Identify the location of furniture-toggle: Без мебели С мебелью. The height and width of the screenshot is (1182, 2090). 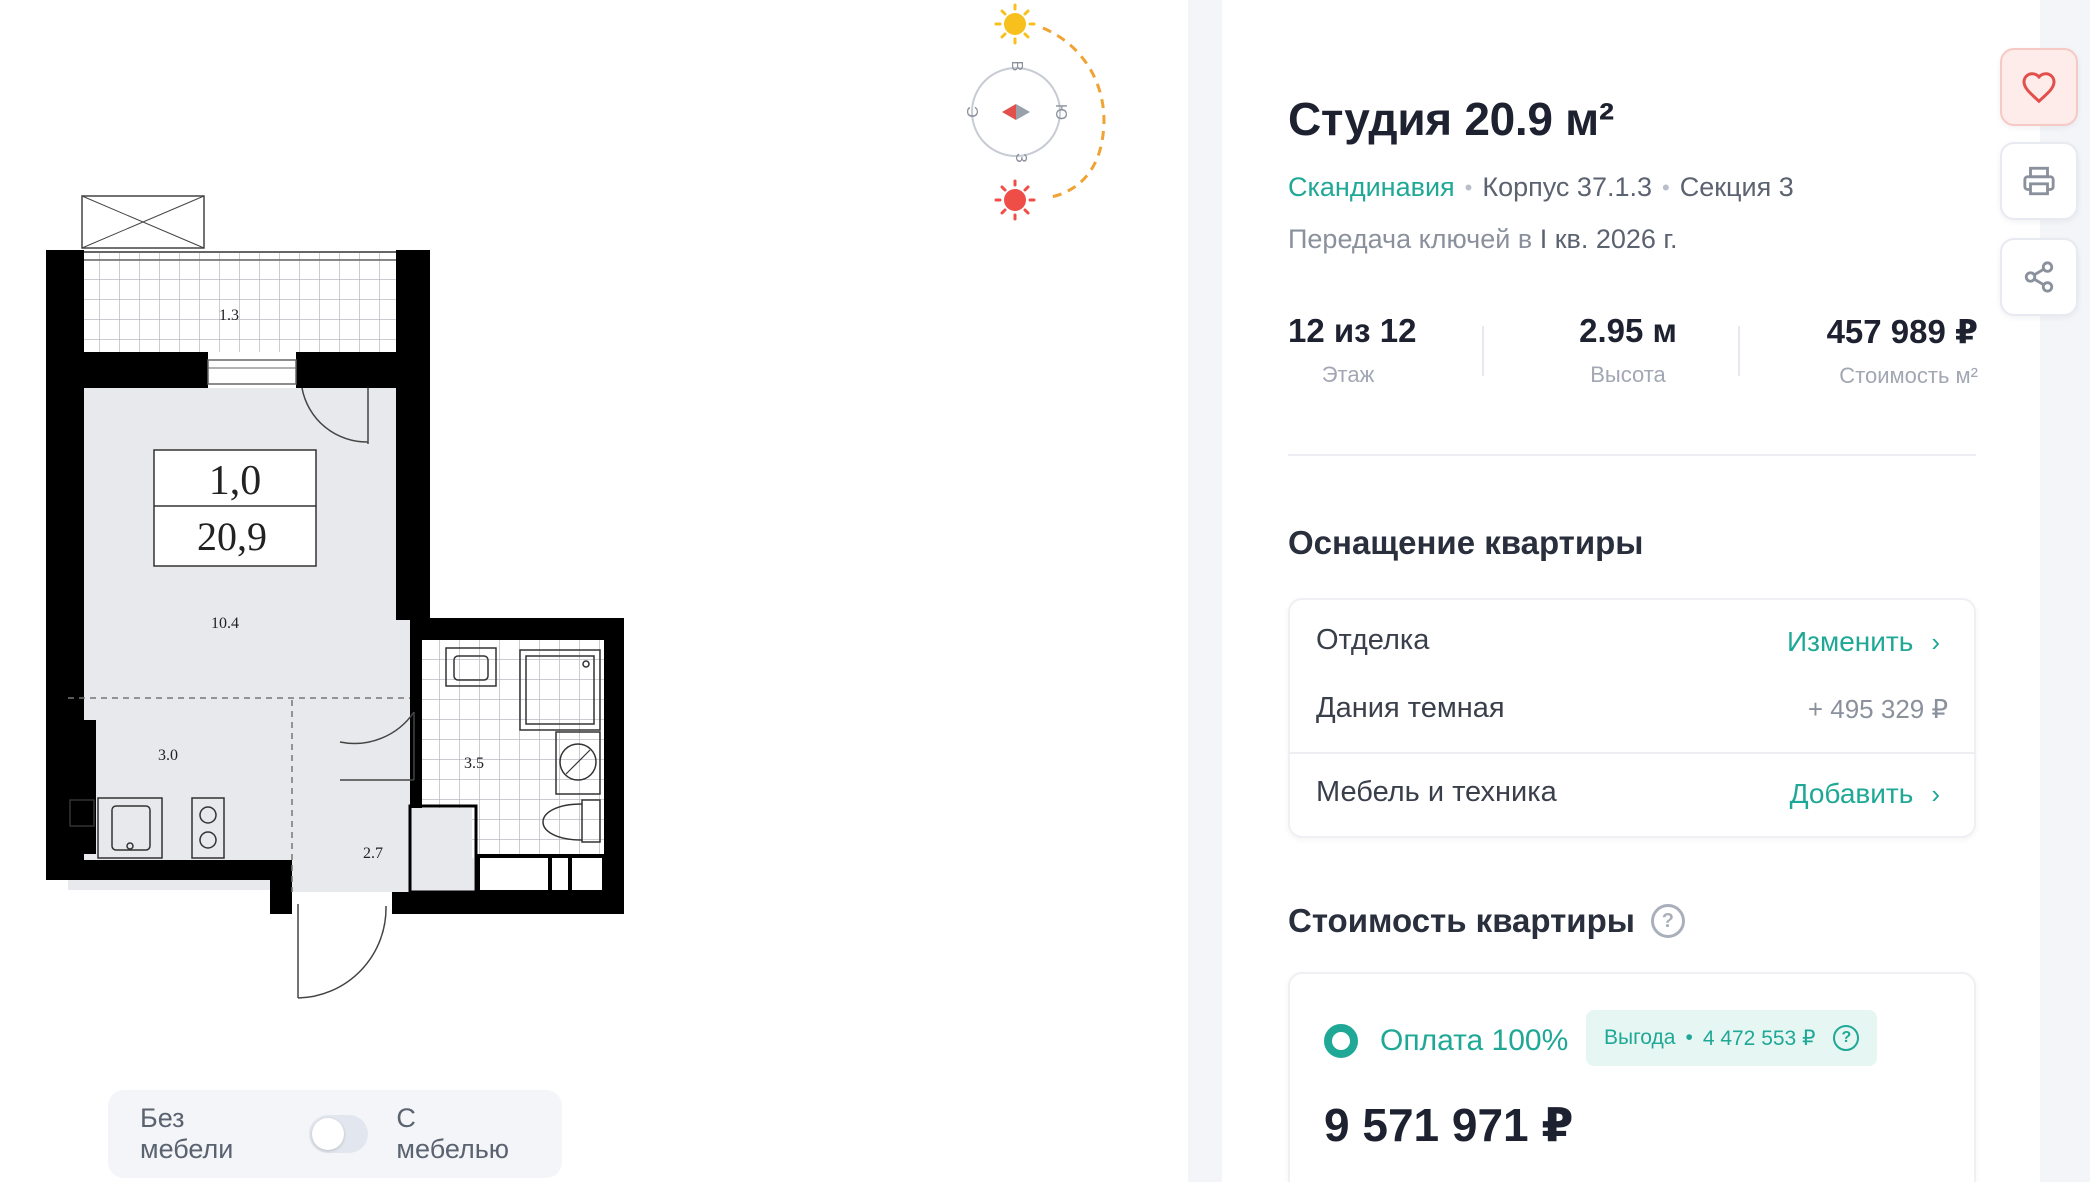
(335, 1134).